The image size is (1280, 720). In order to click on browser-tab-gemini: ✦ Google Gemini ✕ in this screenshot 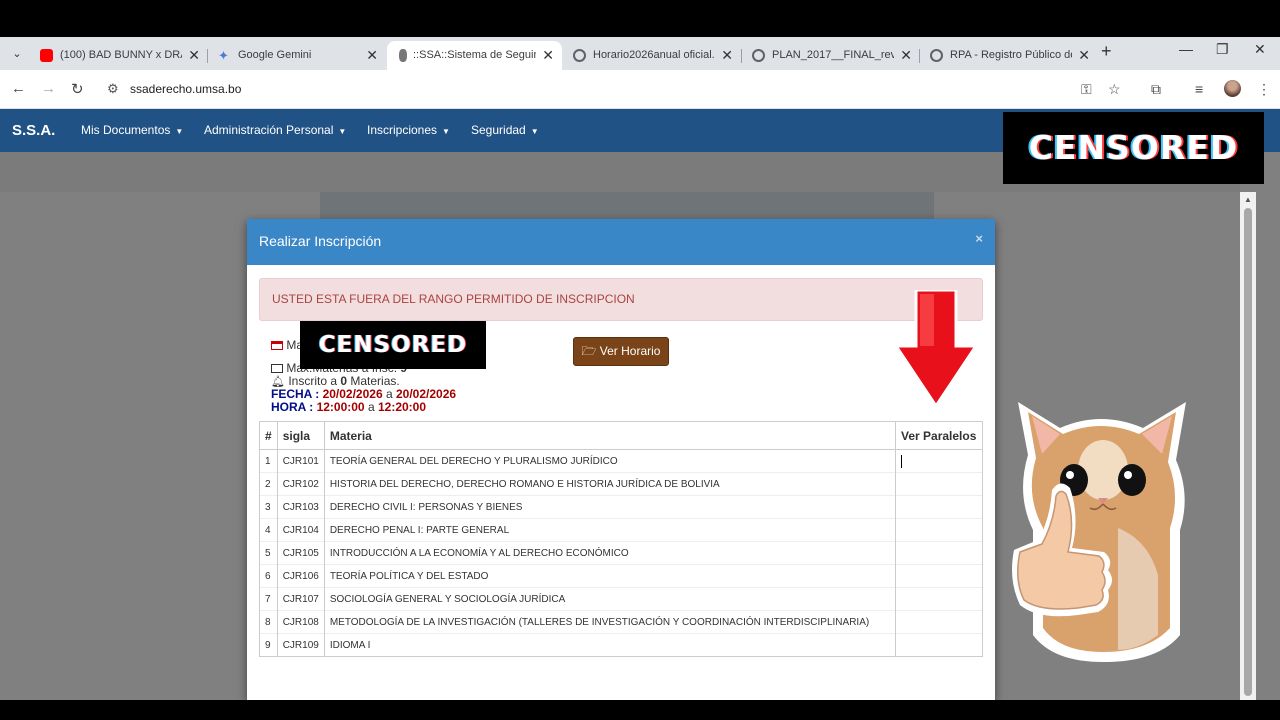, I will do `click(297, 55)`.